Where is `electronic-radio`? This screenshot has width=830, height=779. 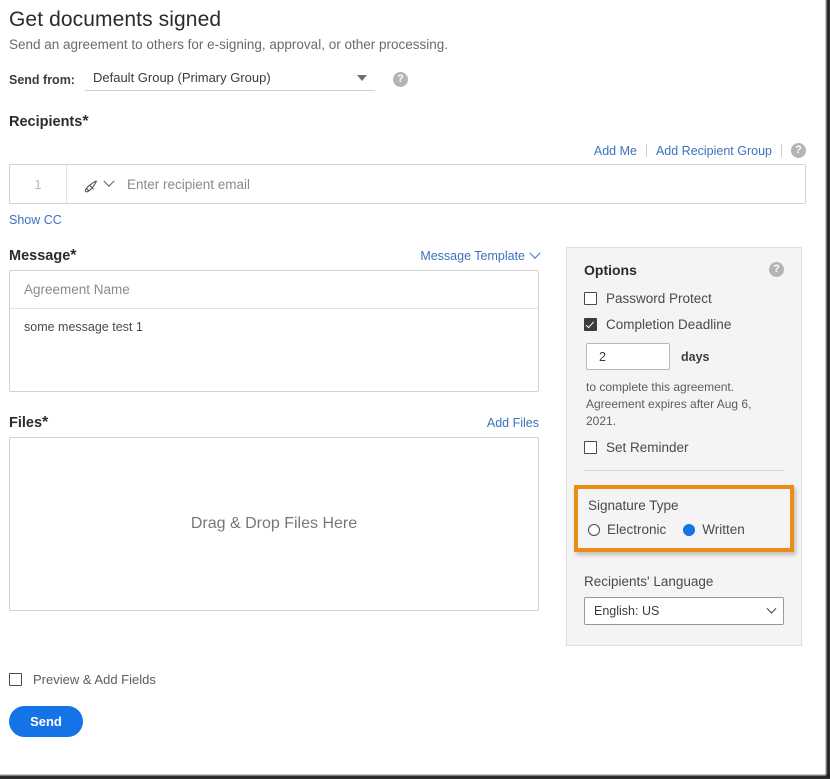
electronic-radio is located at coordinates (594, 529).